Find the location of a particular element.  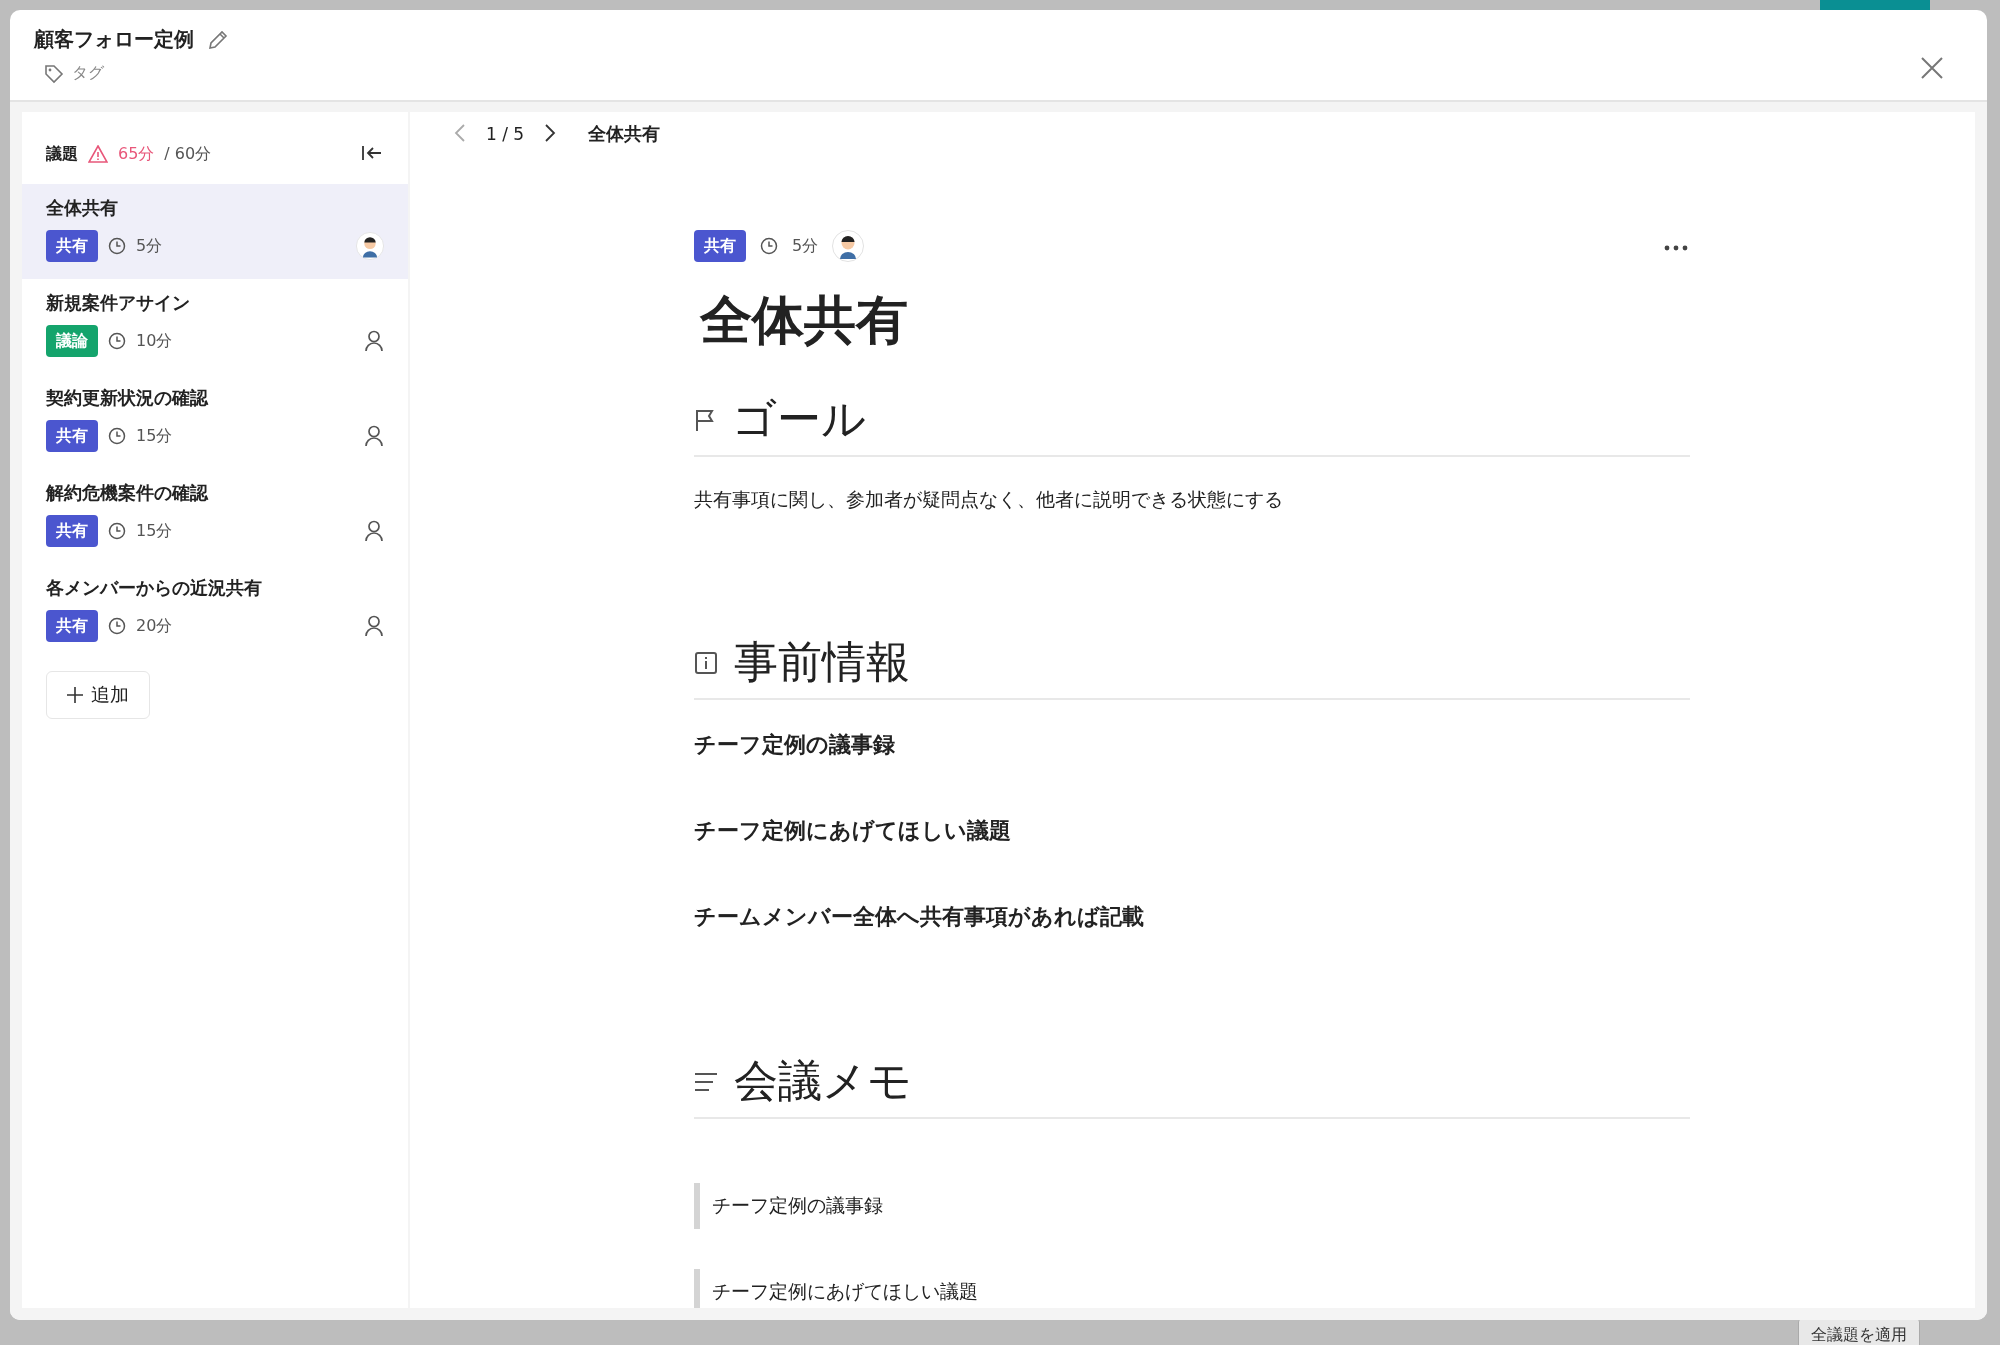

memo-quote: チーフ定例の議事録 is located at coordinates (1192, 1206).